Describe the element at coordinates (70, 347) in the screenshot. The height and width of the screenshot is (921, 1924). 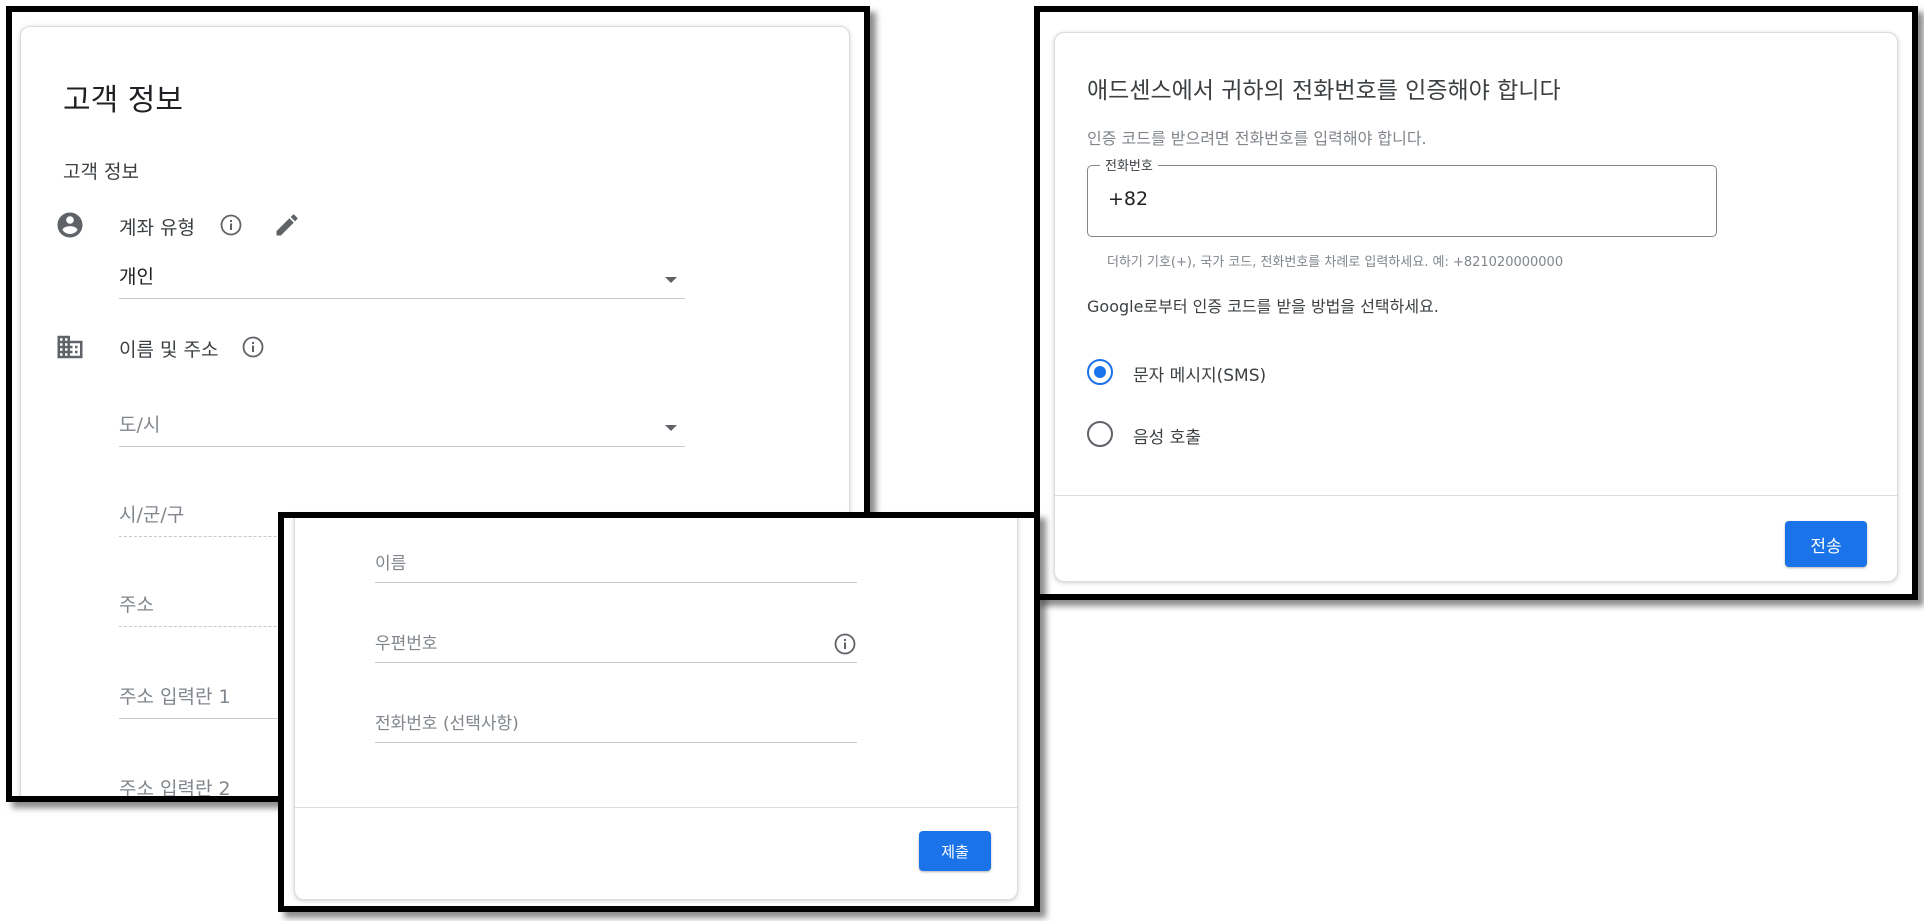
I see `business-icon` at that location.